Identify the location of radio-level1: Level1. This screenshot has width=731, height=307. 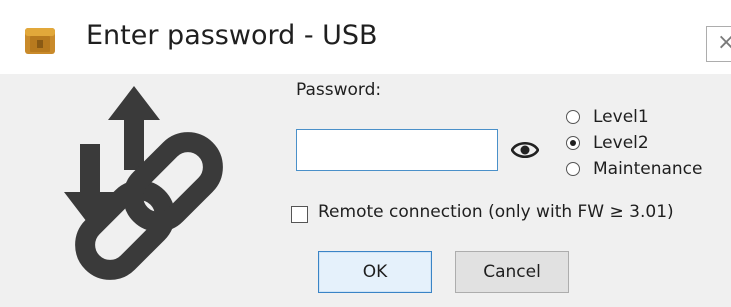
(634, 117).